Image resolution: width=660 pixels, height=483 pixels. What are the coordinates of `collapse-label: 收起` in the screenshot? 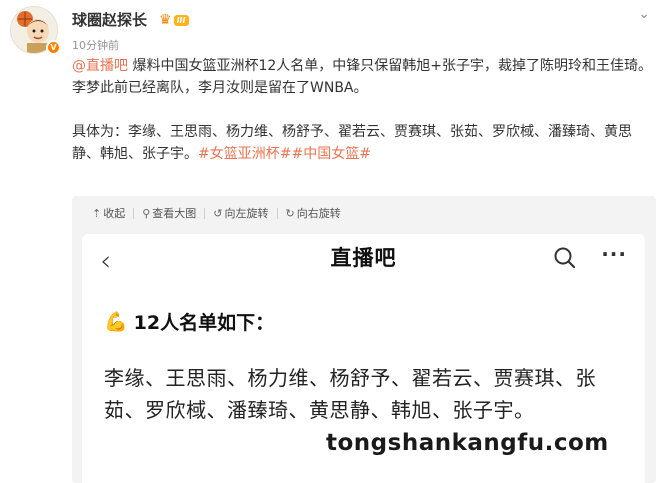 It's located at (114, 213).